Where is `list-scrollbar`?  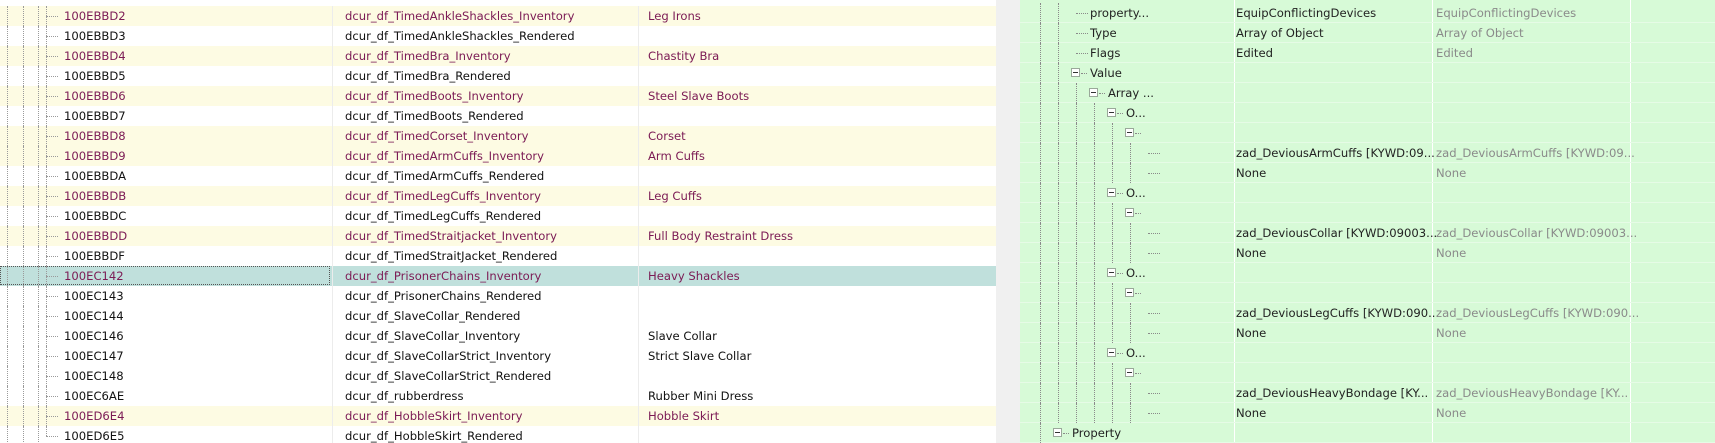 list-scrollbar is located at coordinates (1006, 221).